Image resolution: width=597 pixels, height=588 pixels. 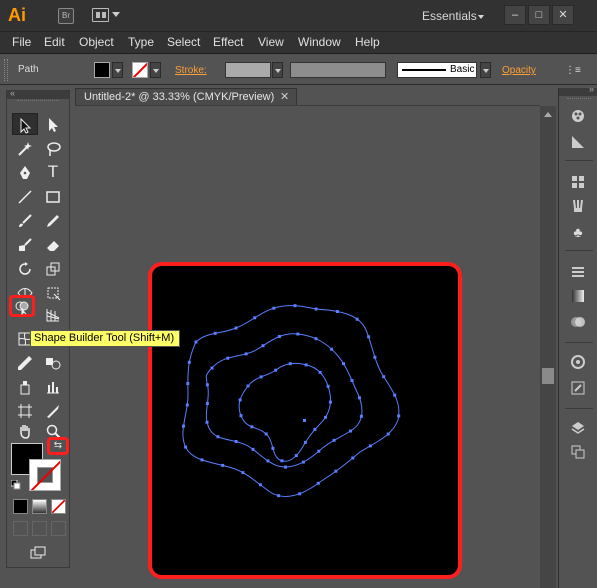 What do you see at coordinates (573, 70) in the screenshot?
I see `panel-menu-icon: ⋮≡` at bounding box center [573, 70].